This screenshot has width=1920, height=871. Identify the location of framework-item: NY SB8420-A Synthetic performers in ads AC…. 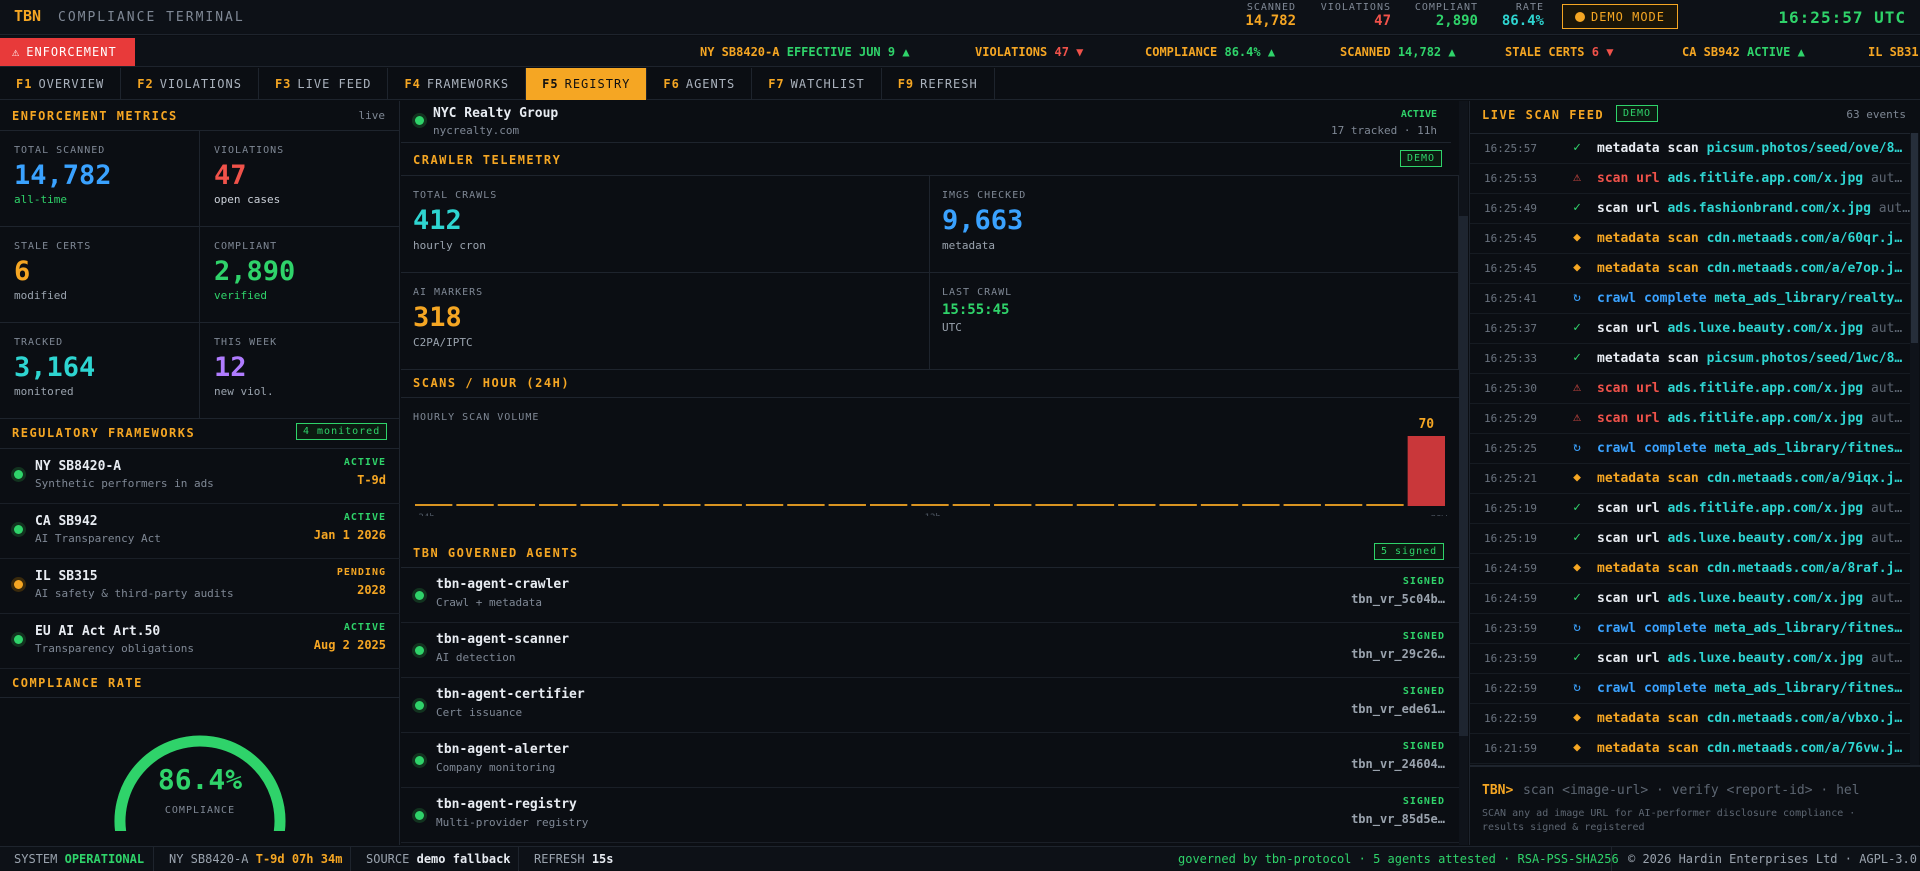
(200, 476).